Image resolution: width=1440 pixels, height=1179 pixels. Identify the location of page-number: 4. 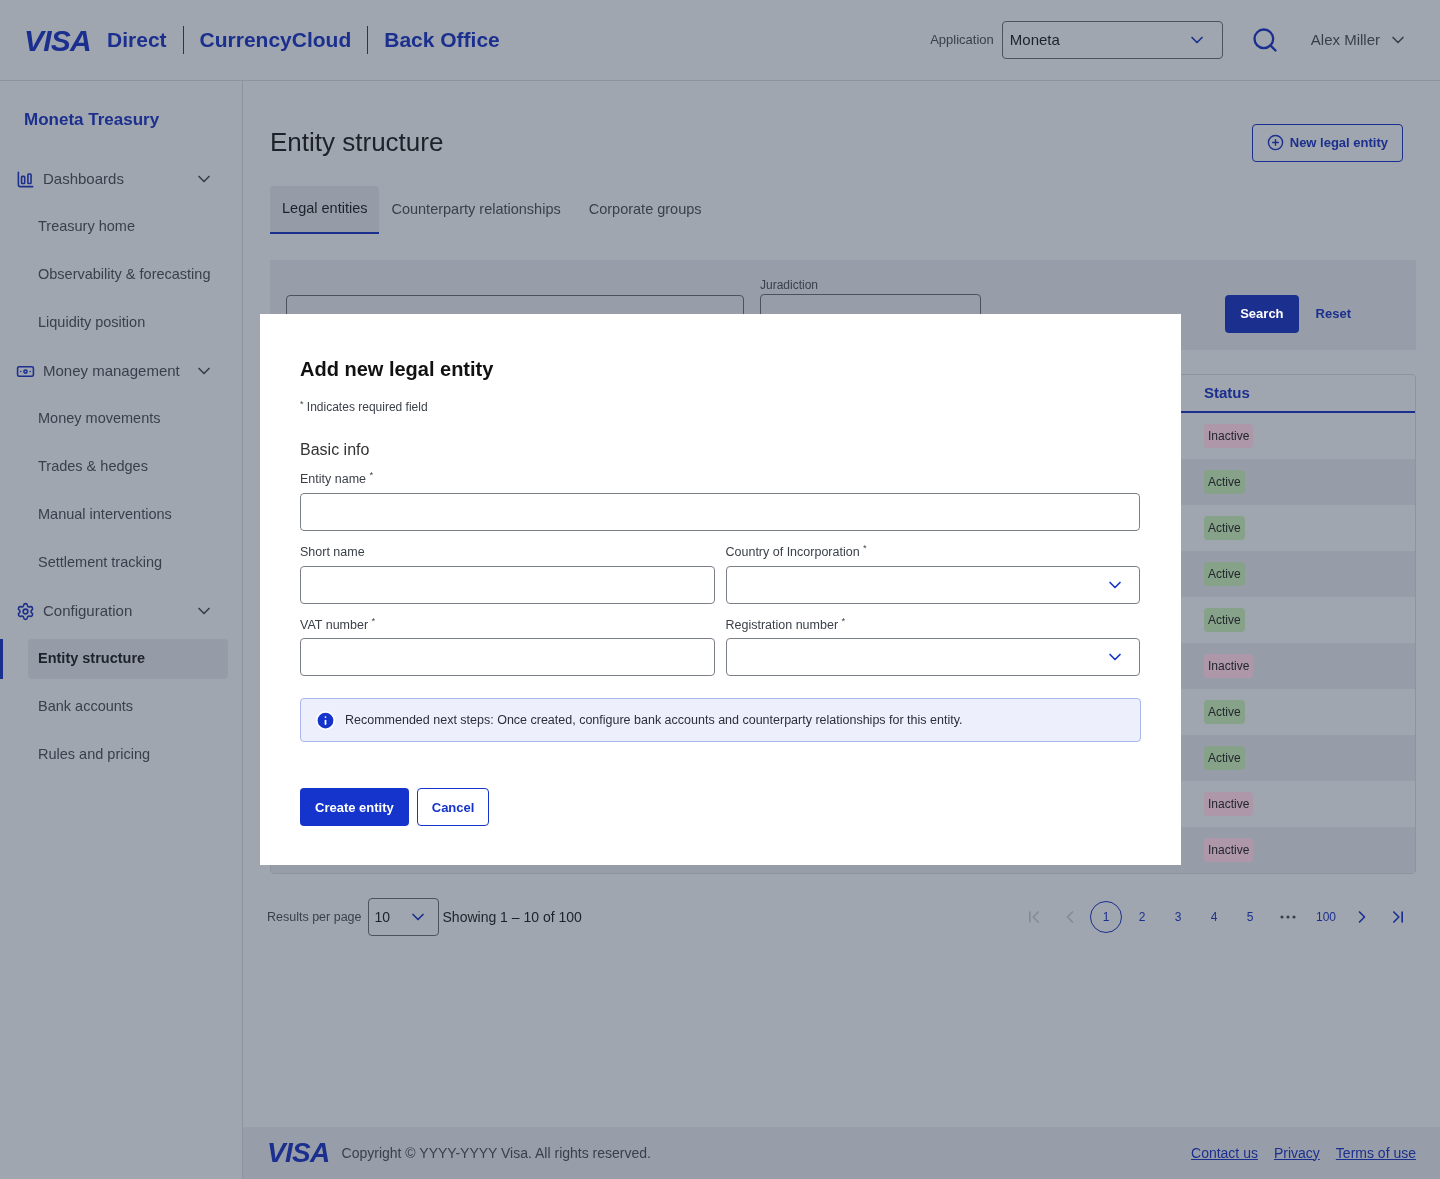
(1214, 917).